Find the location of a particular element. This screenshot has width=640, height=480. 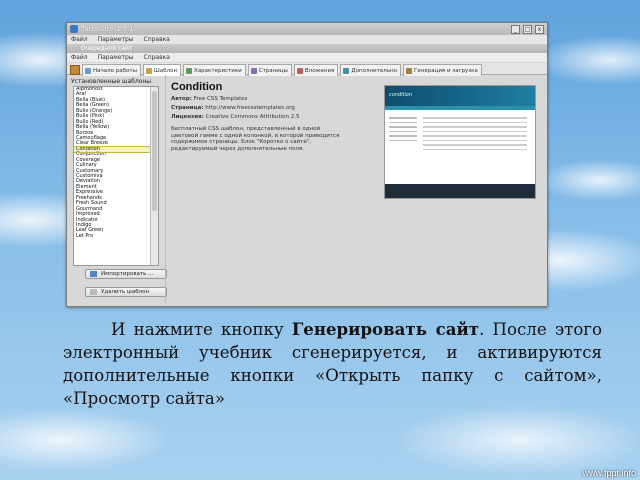

preview-content is located at coordinates (475, 133).